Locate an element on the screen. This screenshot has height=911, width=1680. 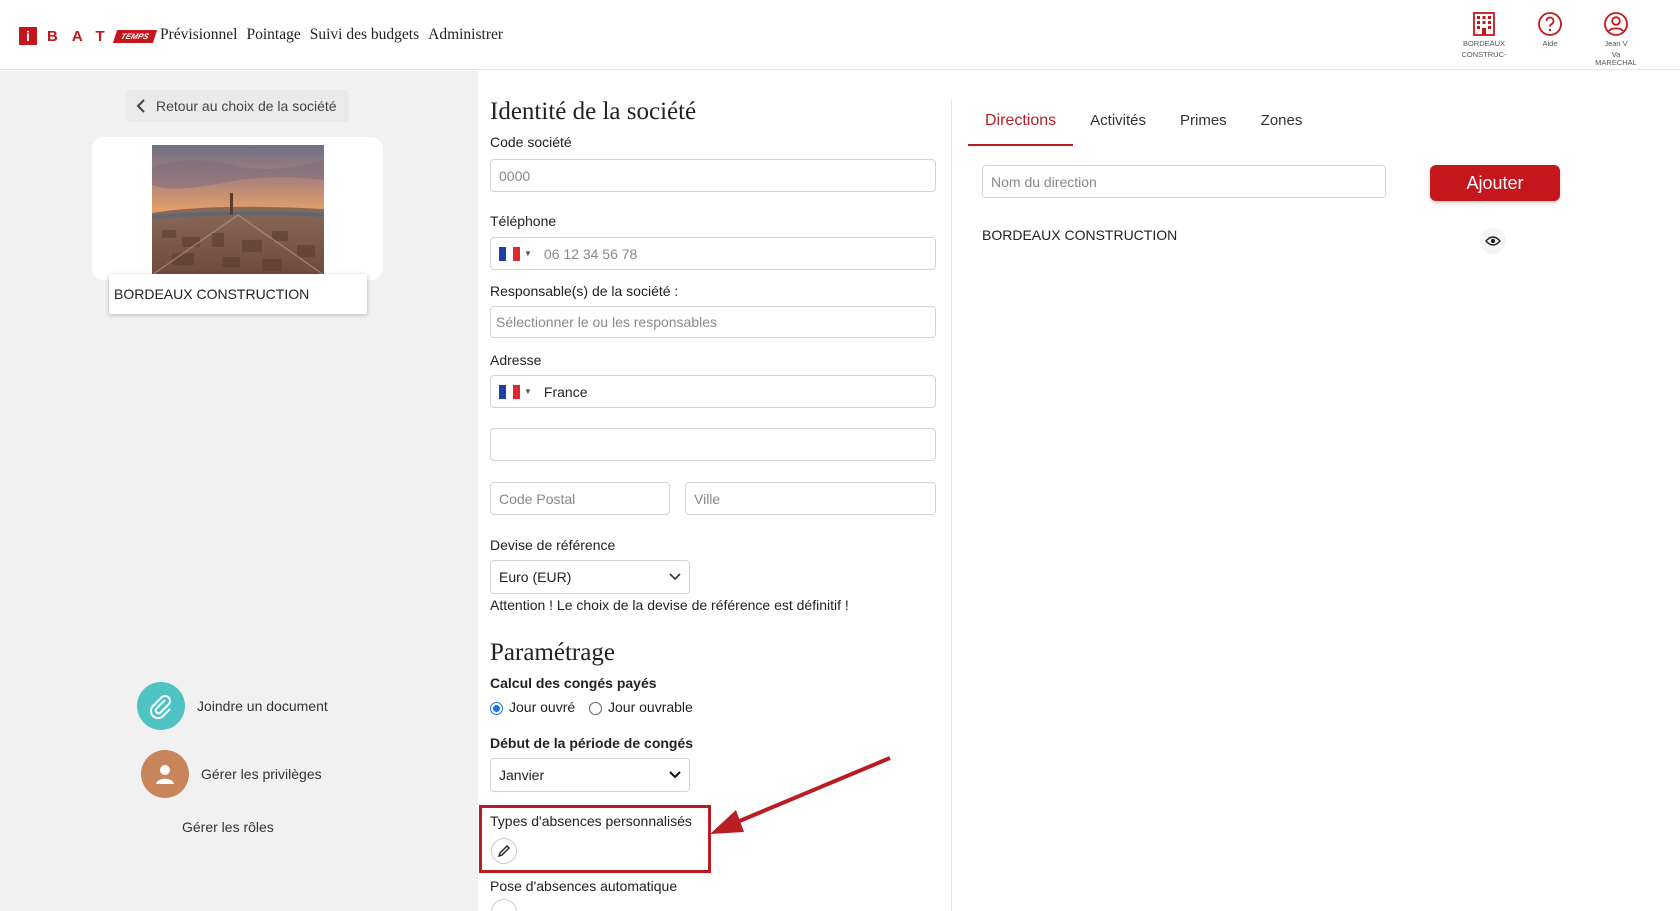
user-menu-button: Jean V Va MARECHAL is located at coordinates (1616, 39).